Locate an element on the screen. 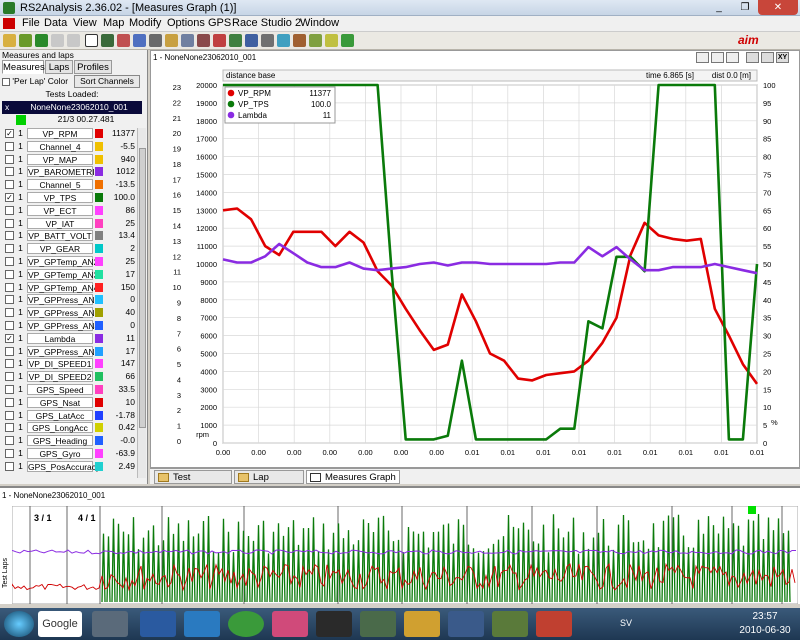  channel-row: 1 VP_GPTemp_AN2 25 is located at coordinates (68, 261).